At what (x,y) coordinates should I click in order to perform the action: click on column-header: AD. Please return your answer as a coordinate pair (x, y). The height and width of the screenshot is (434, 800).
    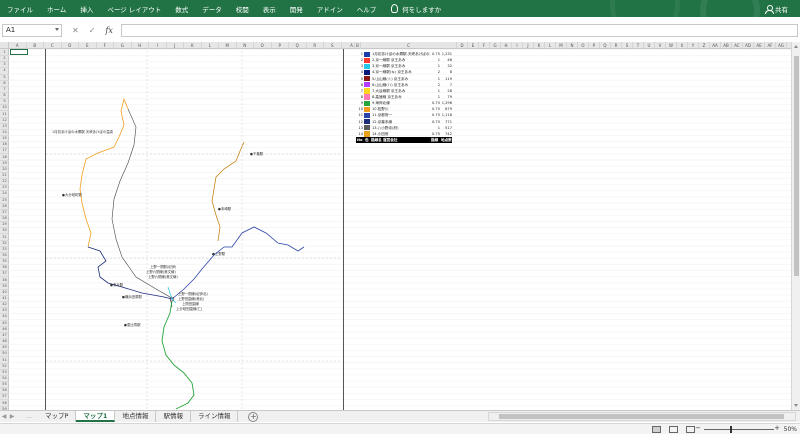
    Looking at the image, I should click on (748, 45).